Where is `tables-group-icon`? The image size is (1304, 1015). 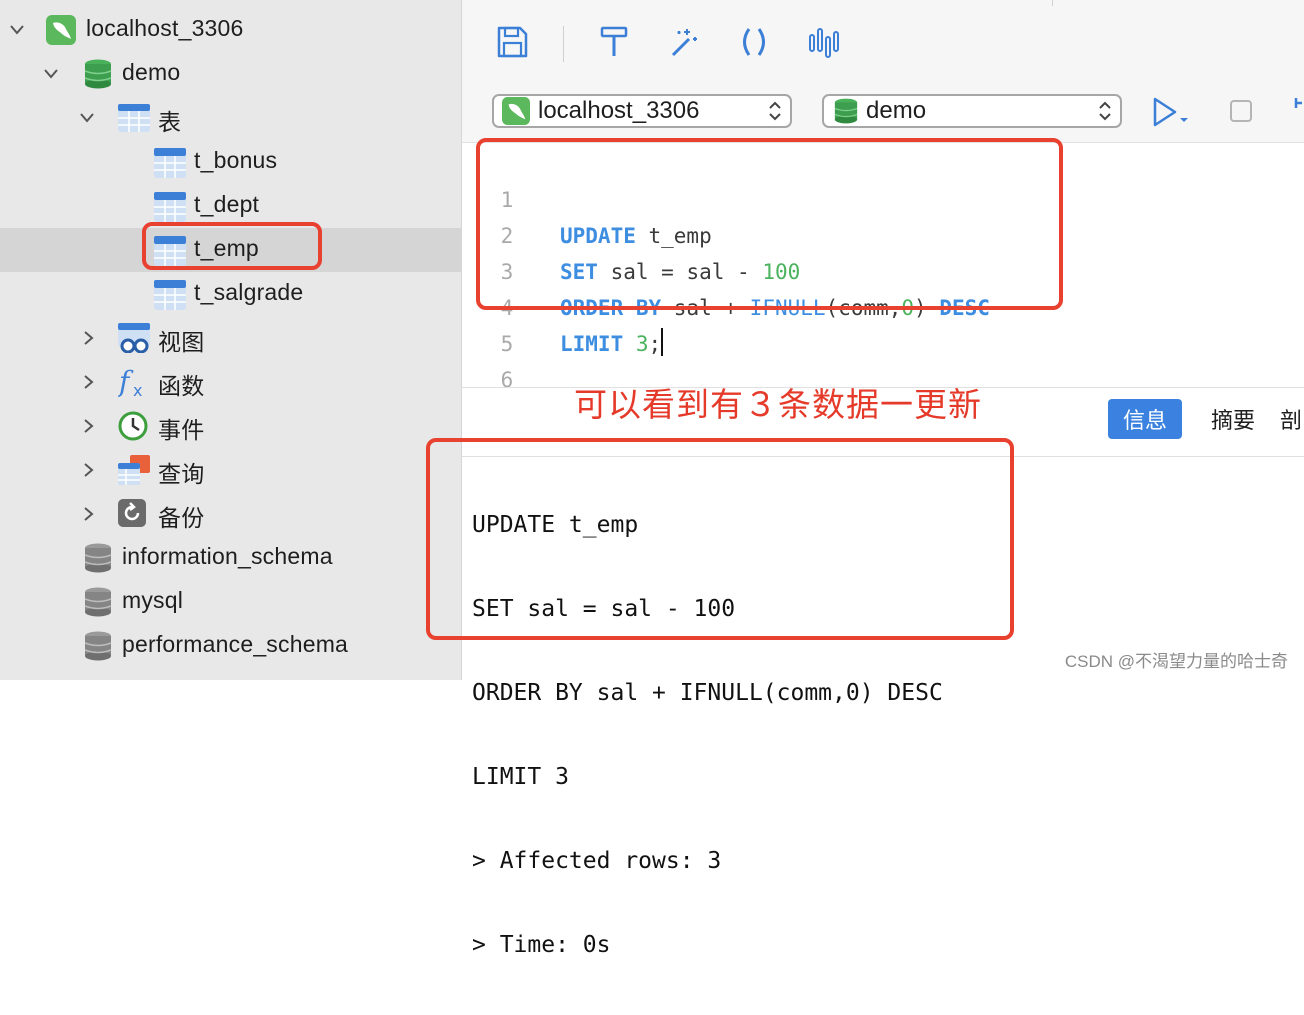
tables-group-icon is located at coordinates (134, 119).